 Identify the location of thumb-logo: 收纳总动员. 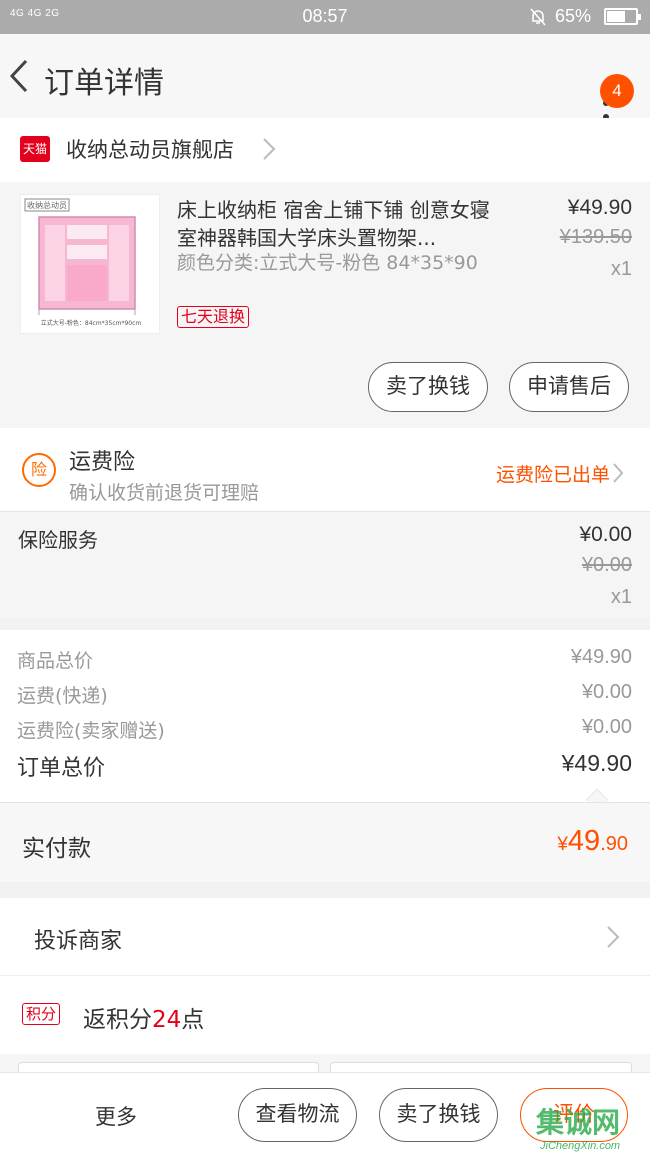
(47, 205).